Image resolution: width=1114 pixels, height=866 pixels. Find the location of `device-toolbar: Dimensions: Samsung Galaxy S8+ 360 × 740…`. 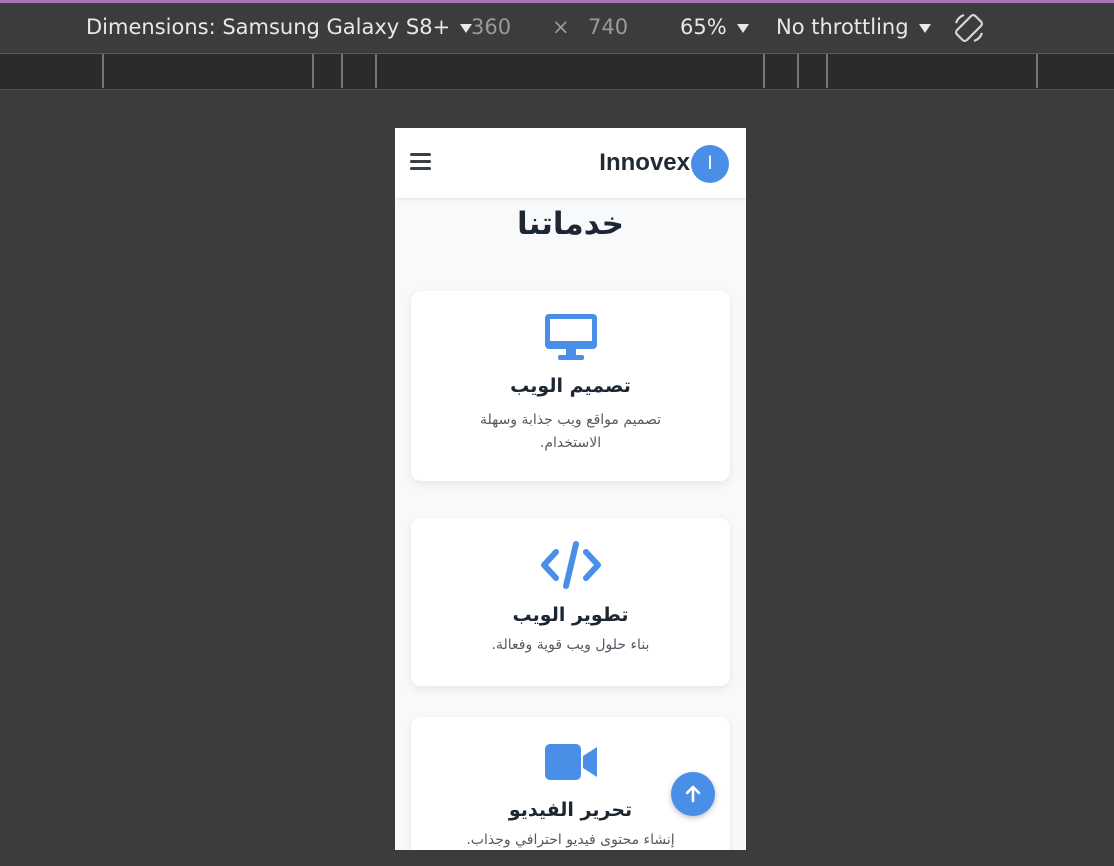

device-toolbar: Dimensions: Samsung Galaxy S8+ 360 × 740… is located at coordinates (557, 28).